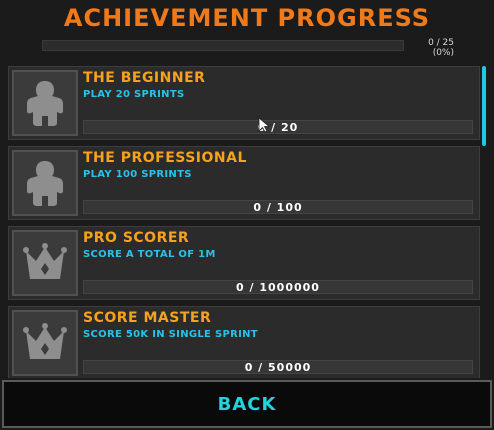 This screenshot has width=494, height=430. I want to click on overall-progress-bar, so click(223, 45).